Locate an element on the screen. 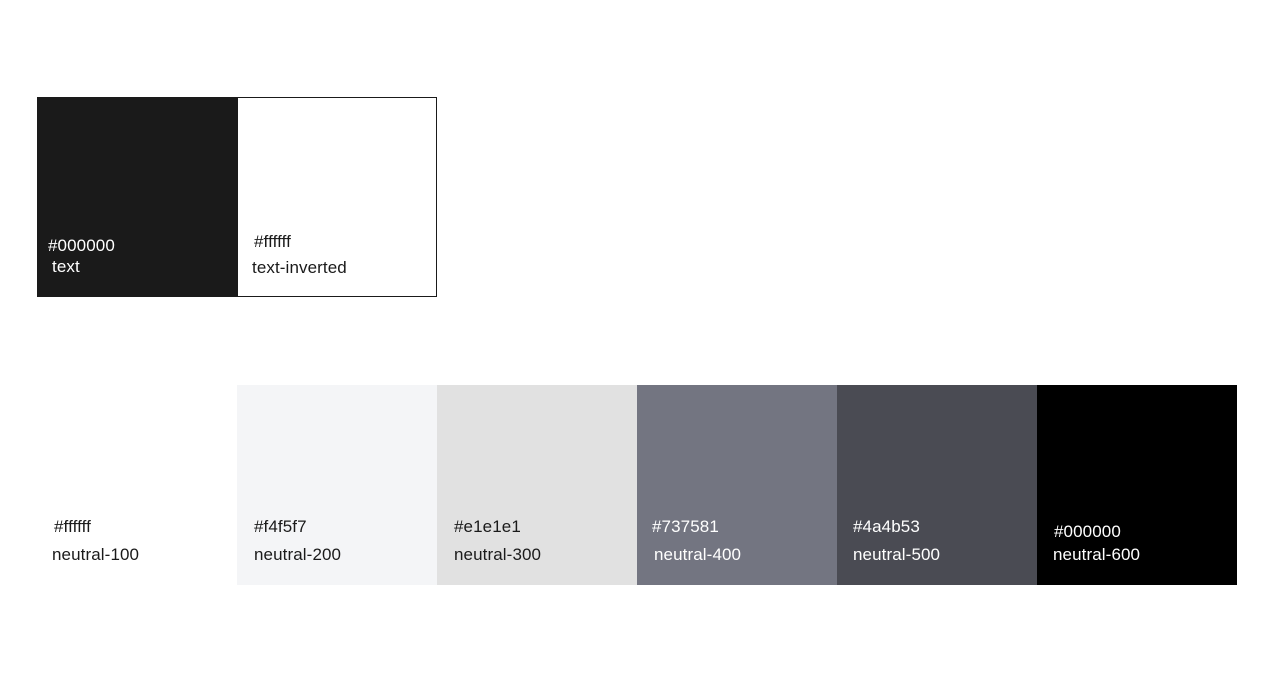 The width and height of the screenshot is (1282, 683). swatch-name-label: neutral-600 is located at coordinates (1097, 554).